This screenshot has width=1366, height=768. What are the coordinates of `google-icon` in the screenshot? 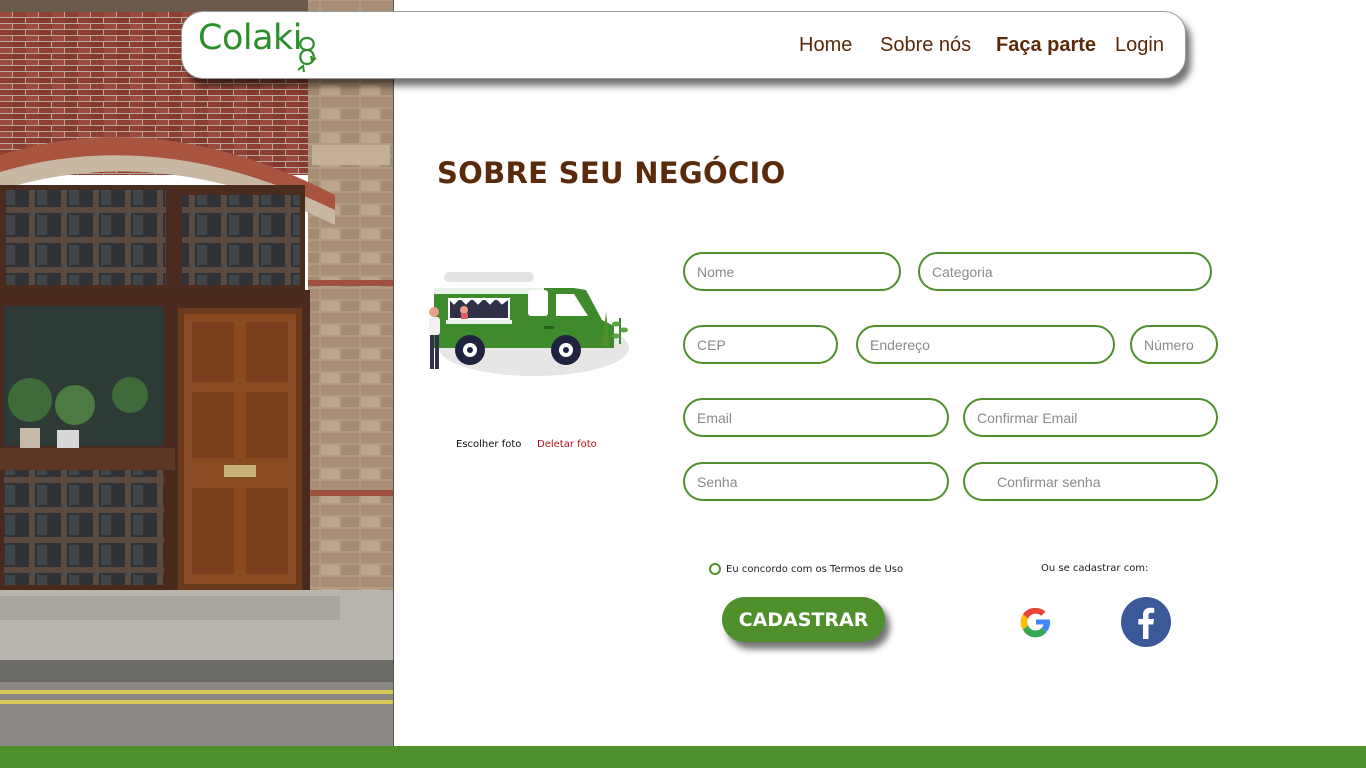 It's located at (1035, 622).